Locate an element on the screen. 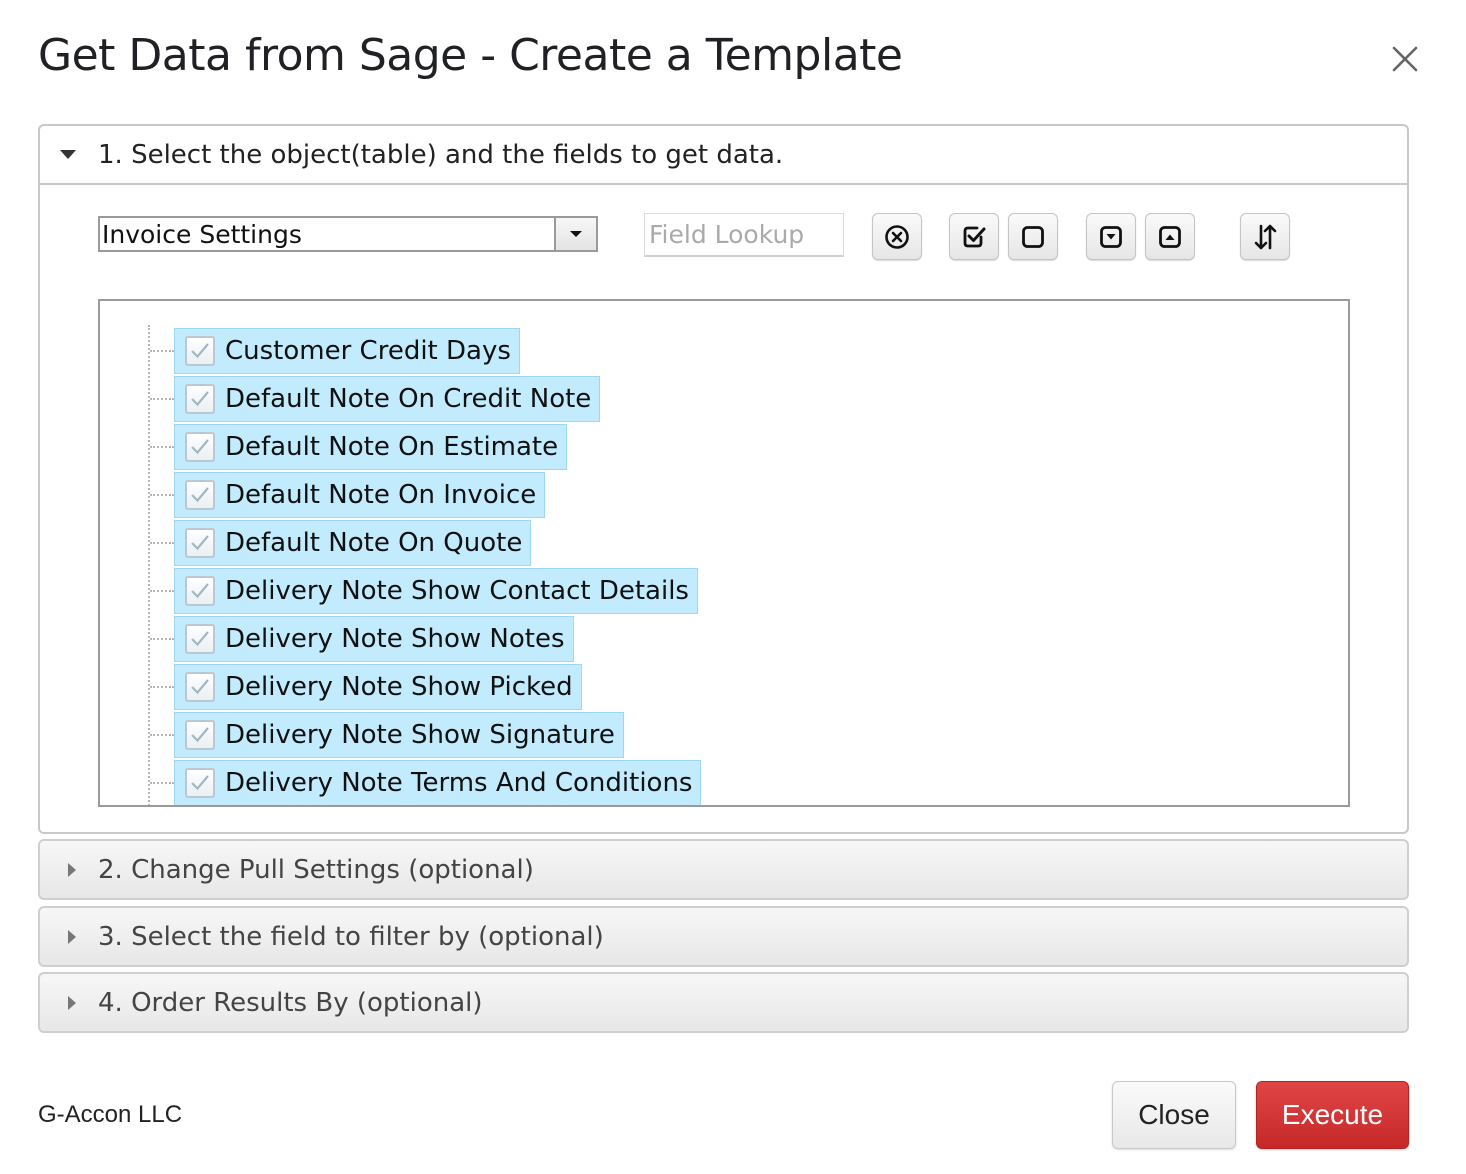 This screenshot has height=1174, width=1466. list-item: Default Note On Estimate is located at coordinates (371, 447).